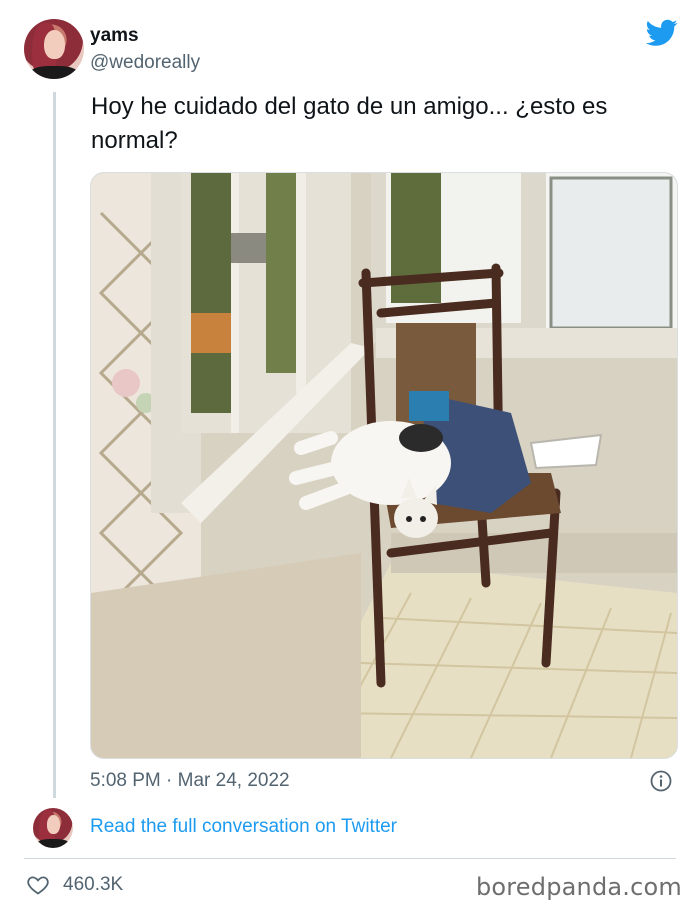  Describe the element at coordinates (578, 887) in the screenshot. I see `watermark: boredpanda.com` at that location.